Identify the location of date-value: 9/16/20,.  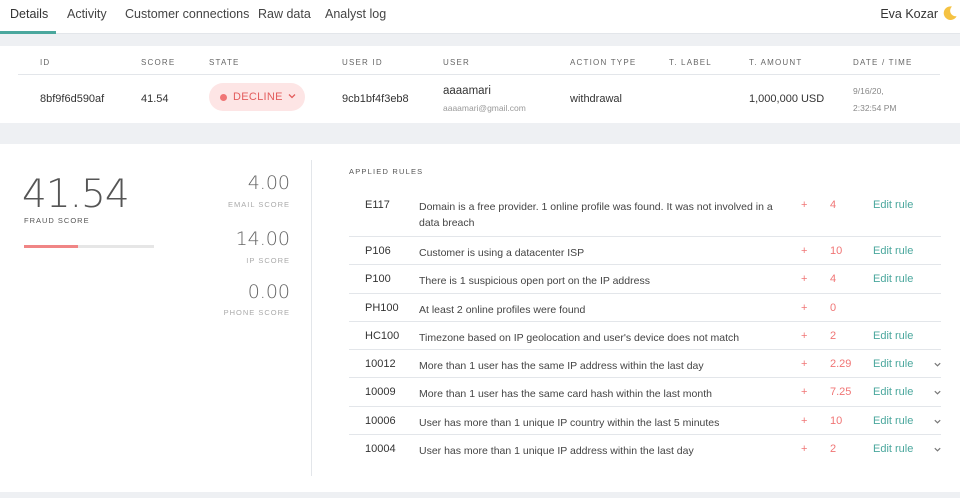
(868, 91).